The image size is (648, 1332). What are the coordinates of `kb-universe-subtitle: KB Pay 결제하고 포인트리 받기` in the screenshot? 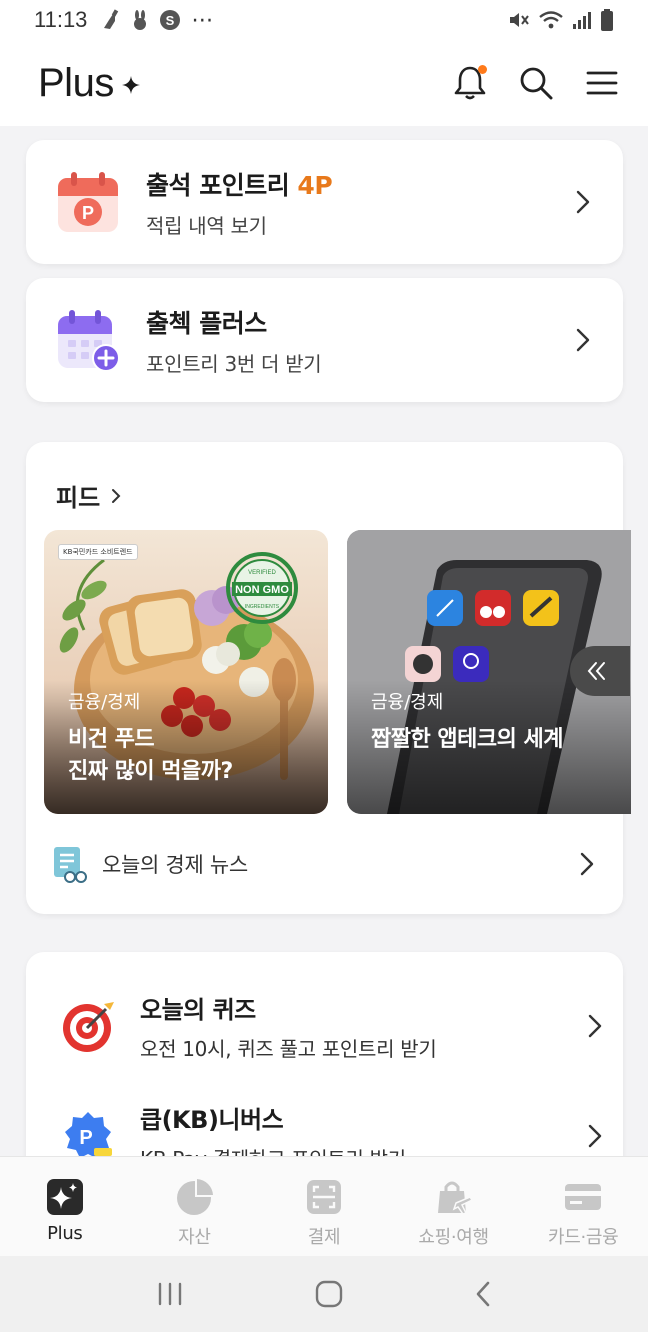 It's located at (362, 1149).